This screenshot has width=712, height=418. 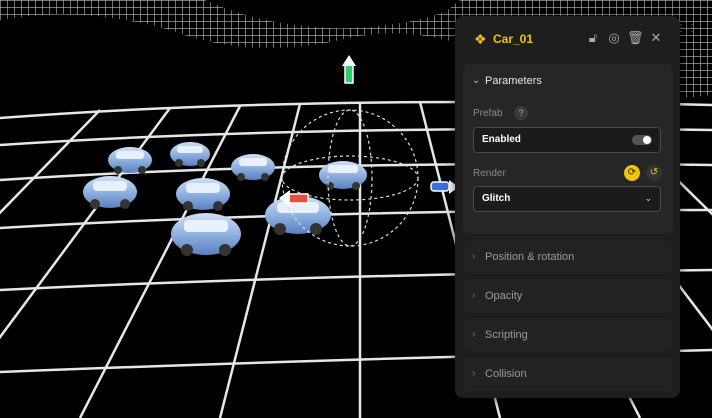 I want to click on car-instances, so click(x=225, y=199).